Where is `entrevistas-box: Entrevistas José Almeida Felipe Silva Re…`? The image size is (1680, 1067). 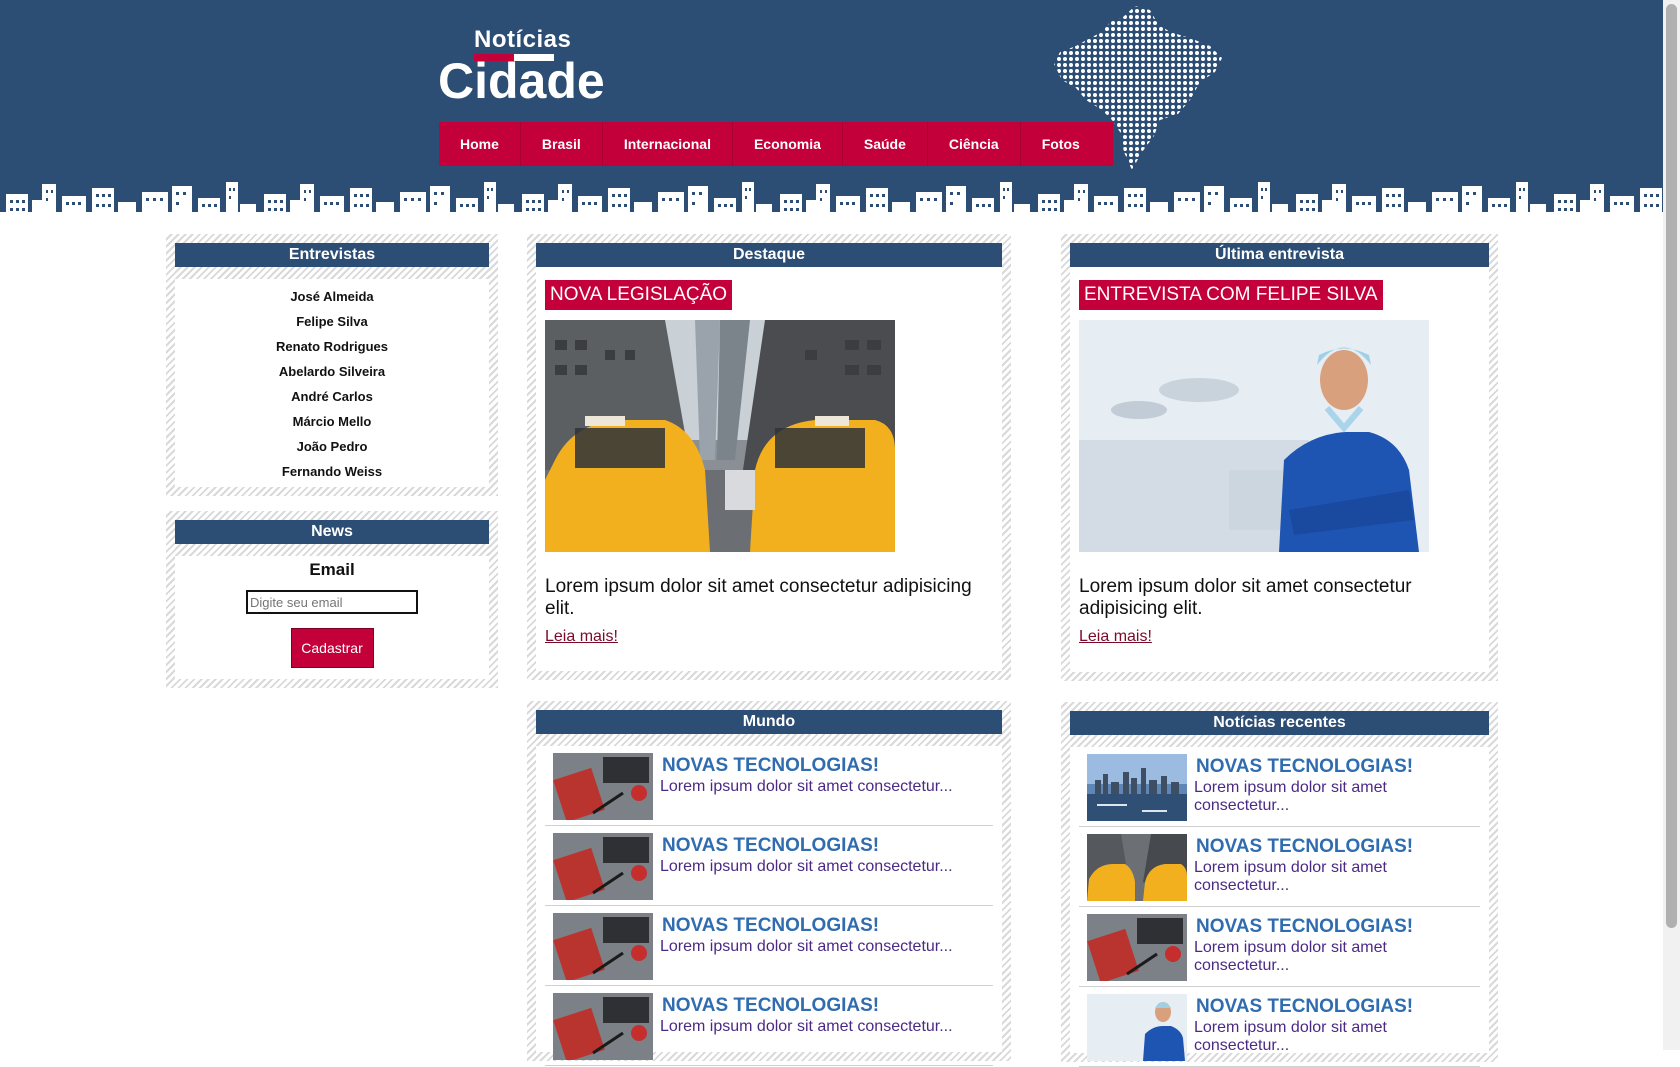
entrevistas-box: Entrevistas José Almeida Felipe Silva Re… is located at coordinates (332, 365).